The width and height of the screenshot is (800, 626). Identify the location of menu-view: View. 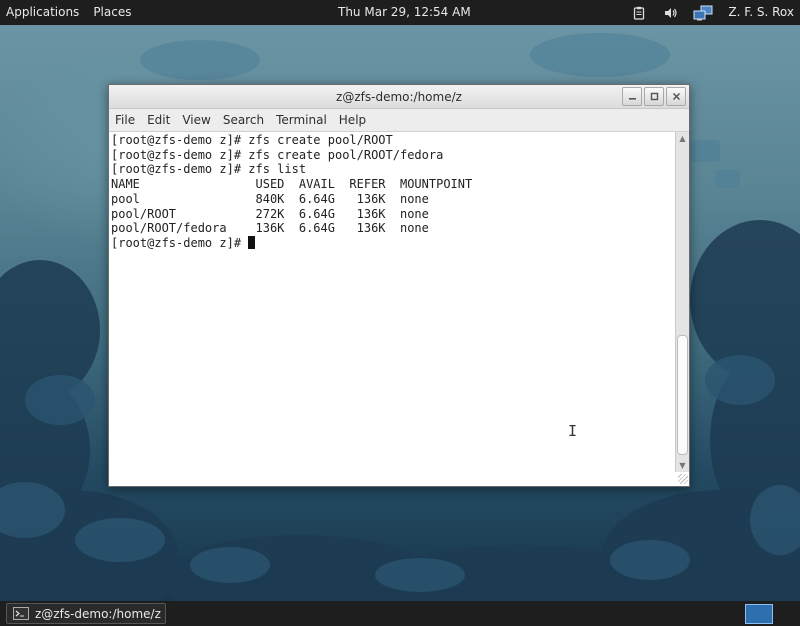
(196, 120).